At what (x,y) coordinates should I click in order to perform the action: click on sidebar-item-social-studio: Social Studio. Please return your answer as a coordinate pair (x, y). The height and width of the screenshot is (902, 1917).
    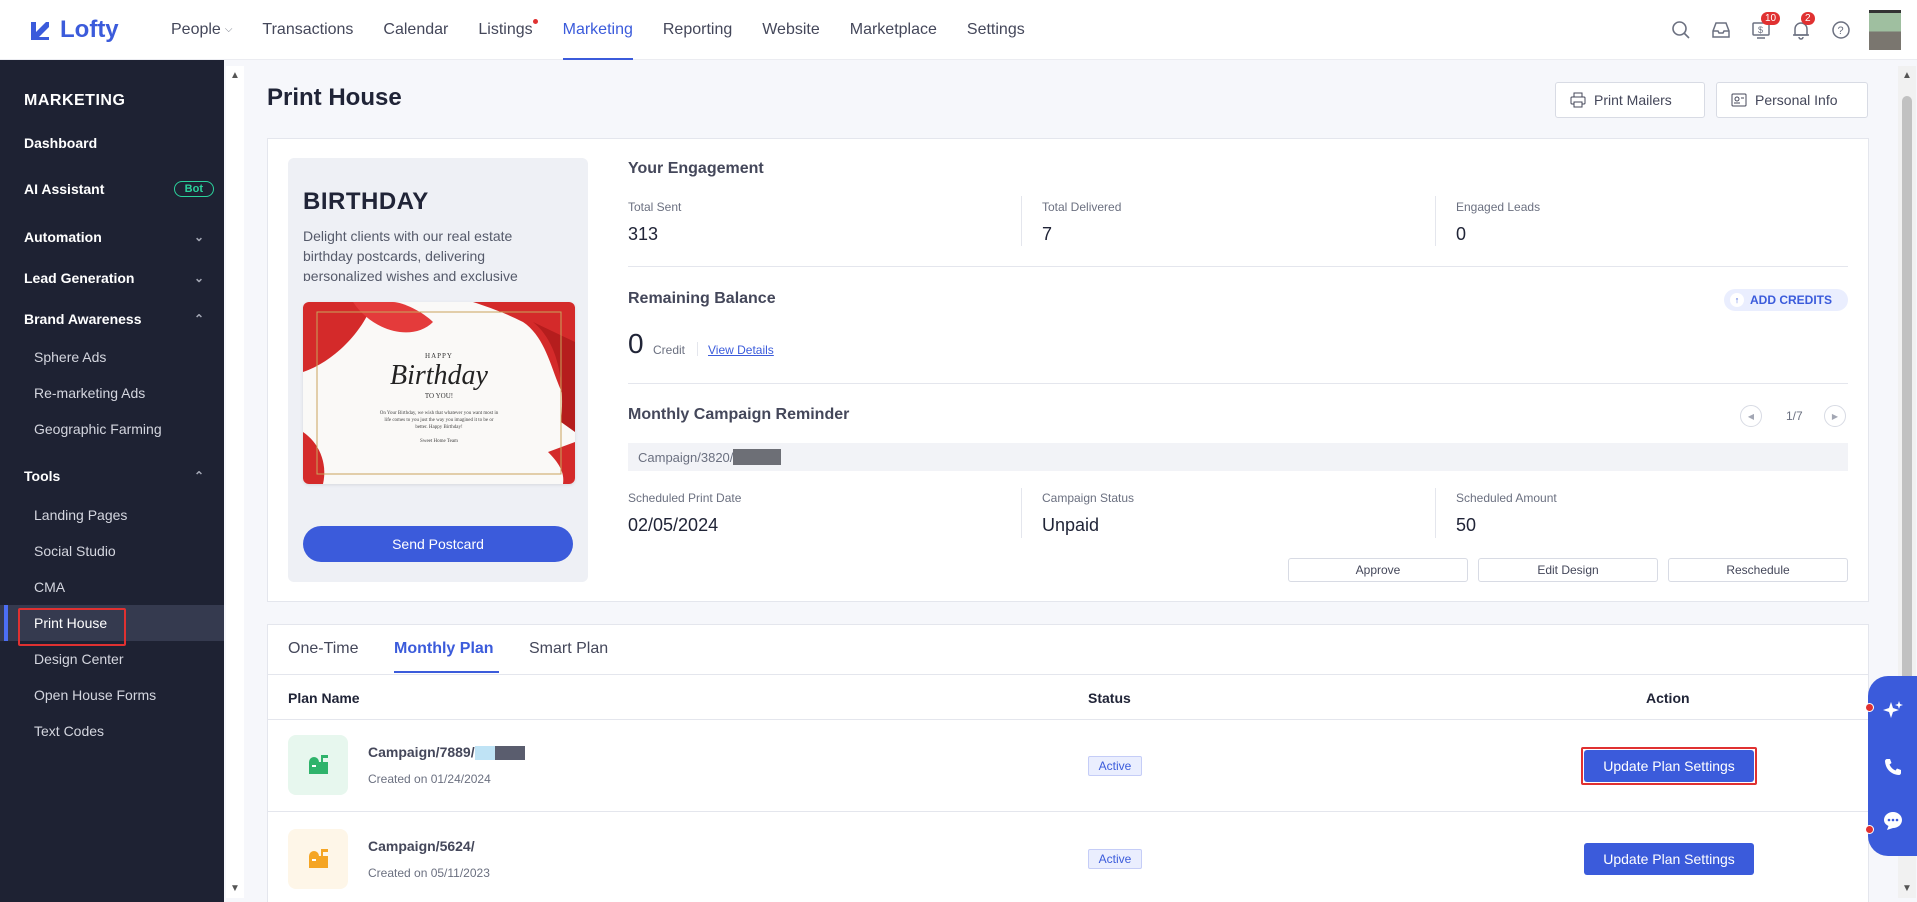
    Looking at the image, I should click on (112, 551).